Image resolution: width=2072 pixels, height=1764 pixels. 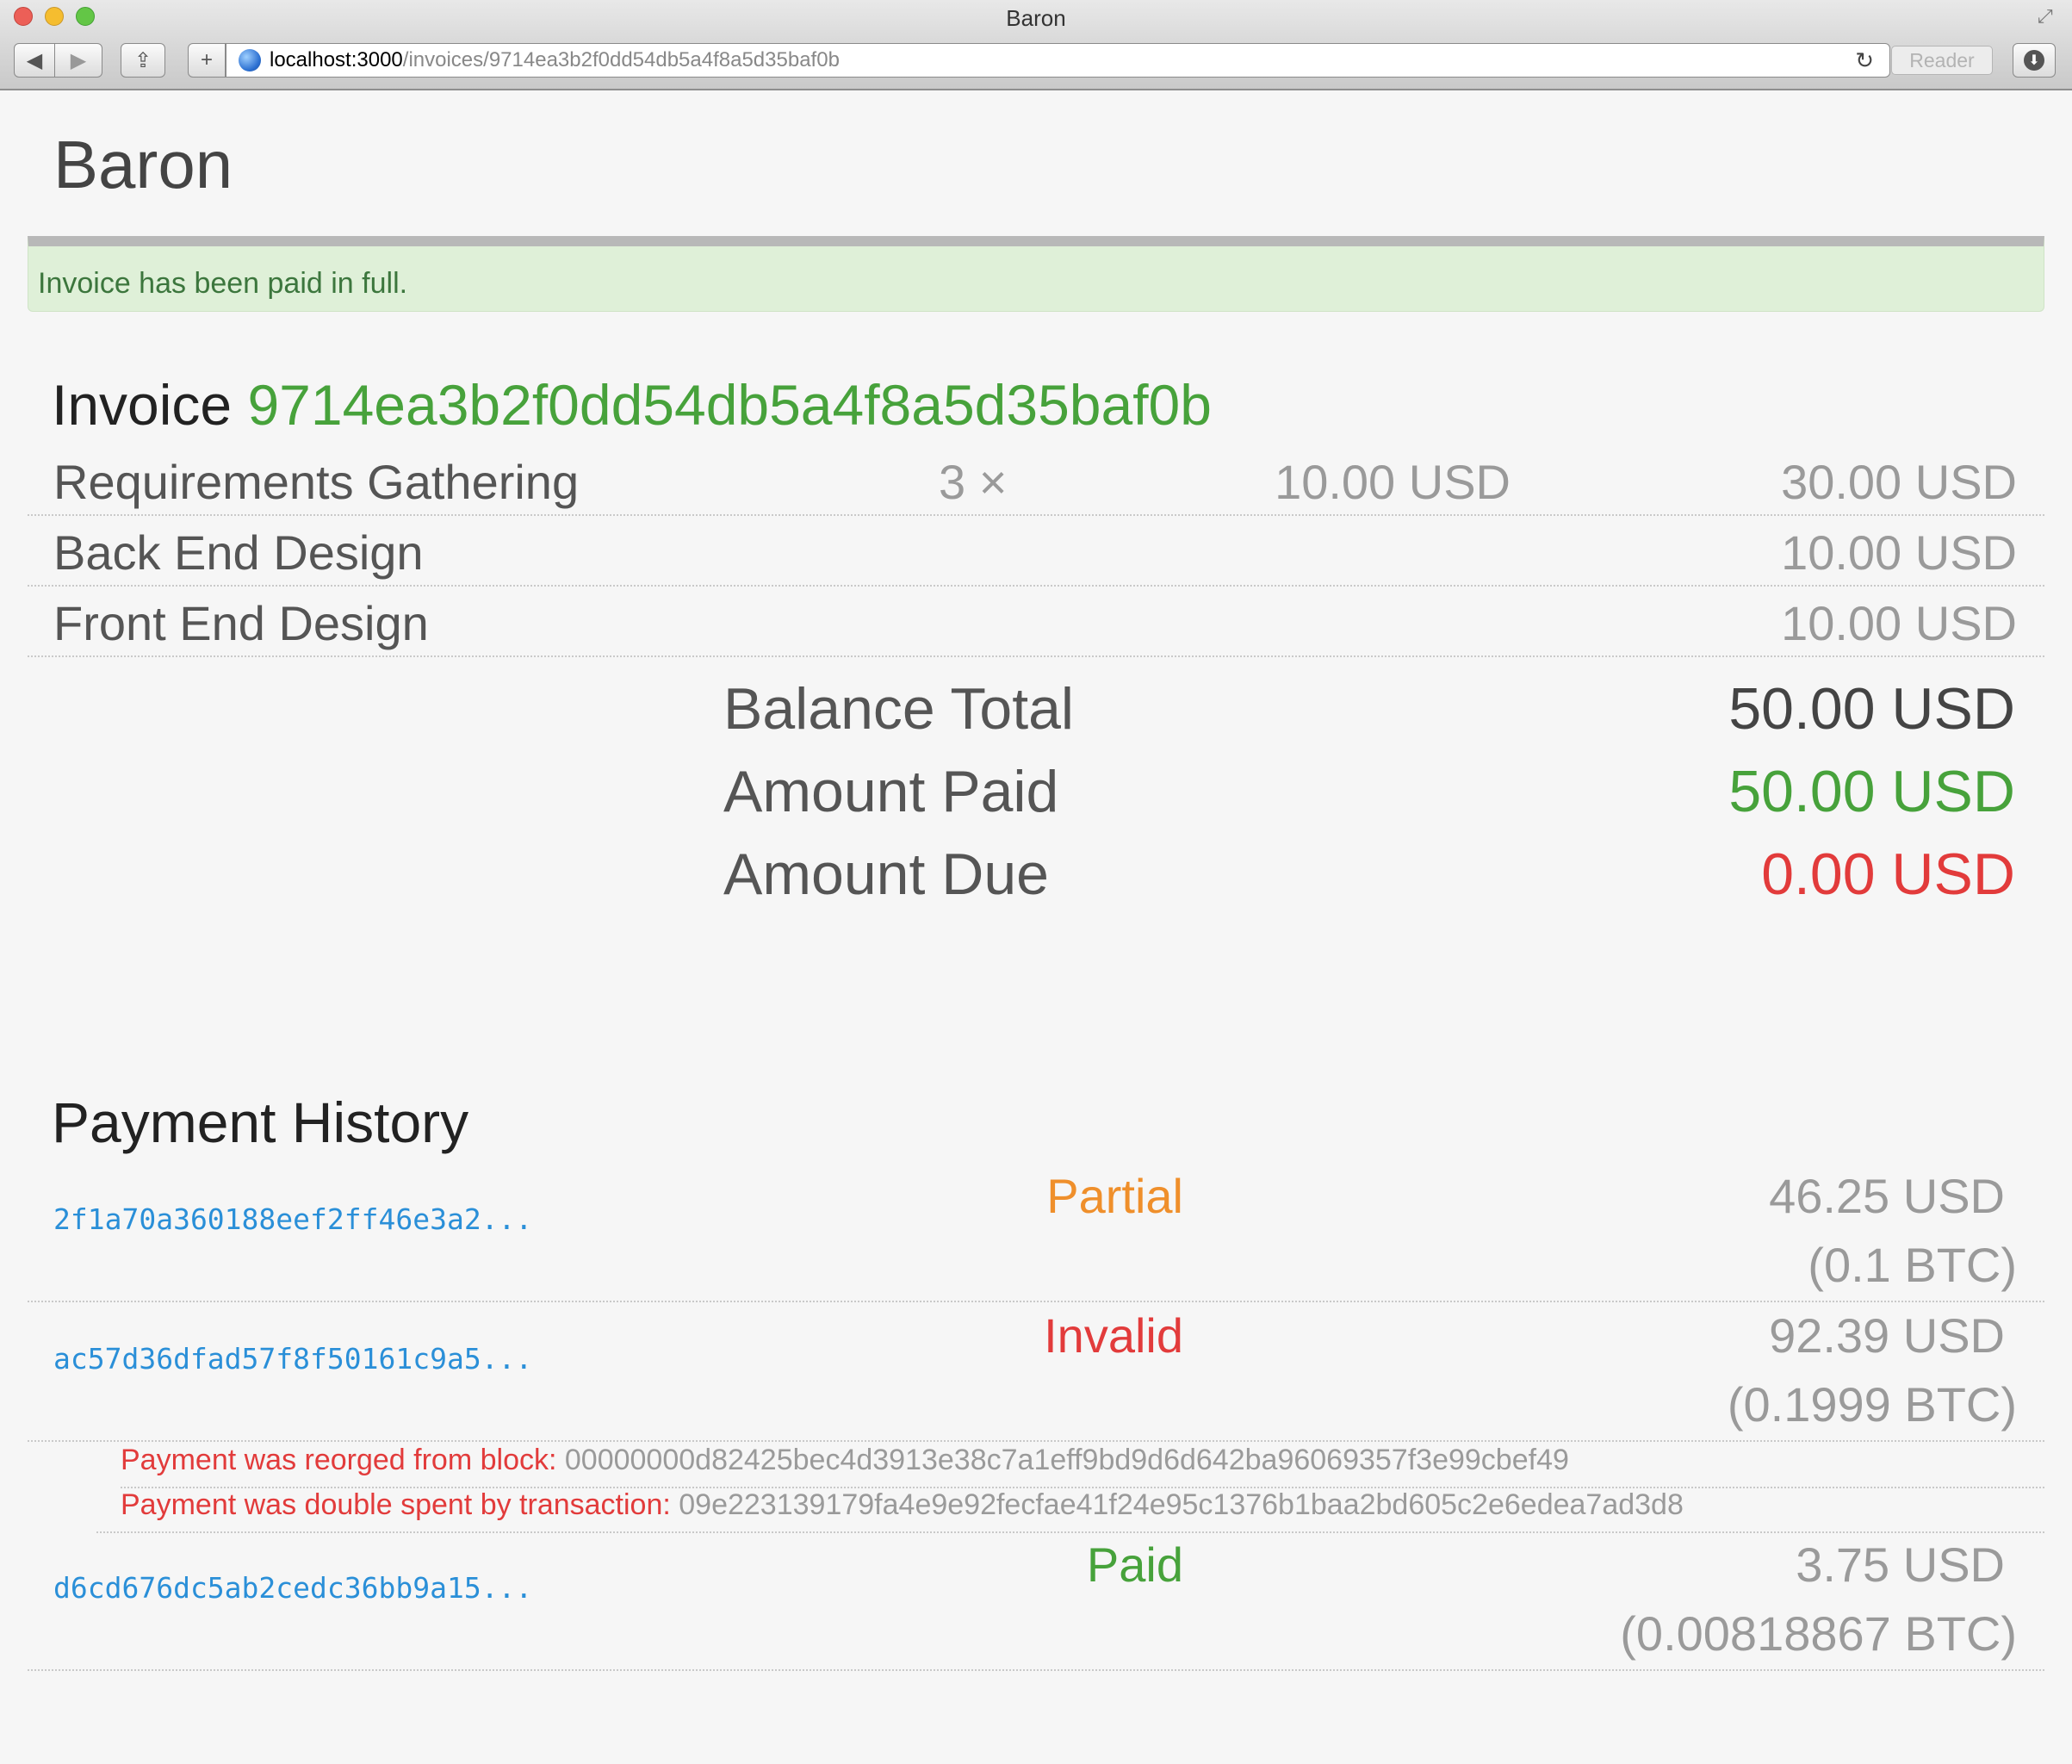 I want to click on share-button: ⇪, so click(x=143, y=60).